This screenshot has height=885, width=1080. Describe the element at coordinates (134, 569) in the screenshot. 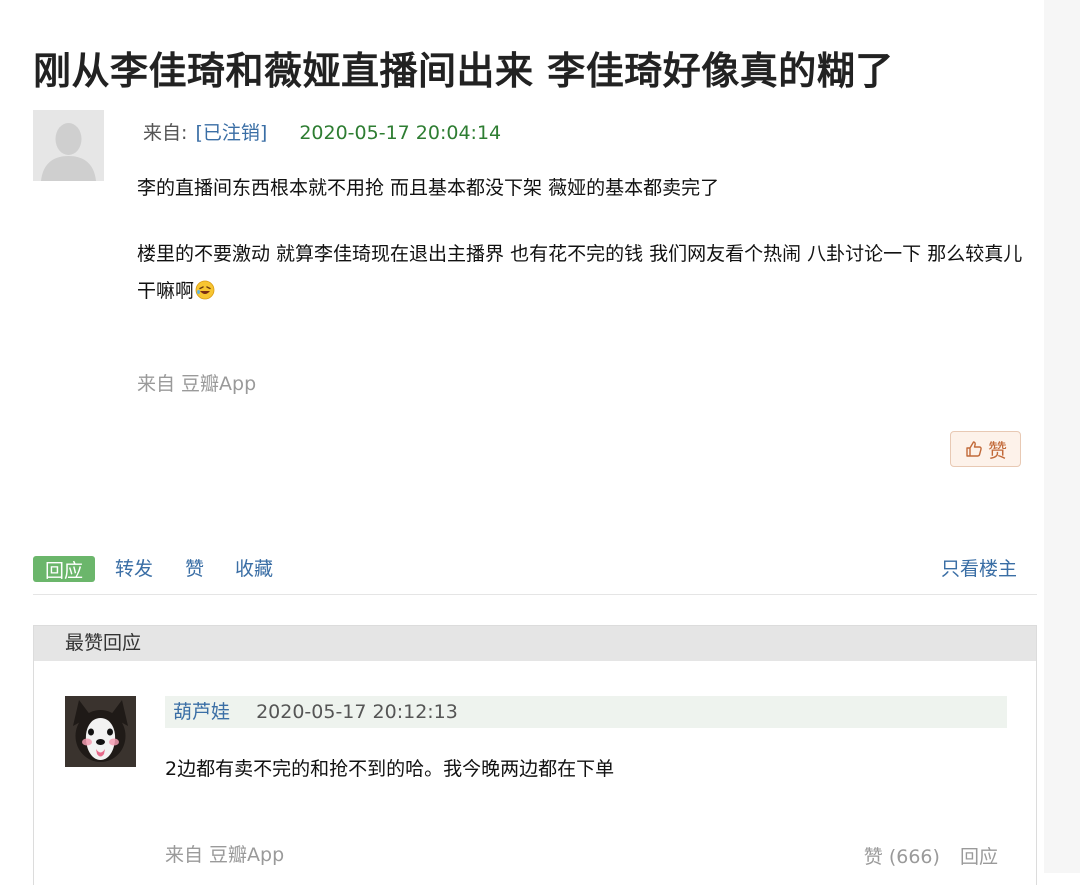

I see `forward-link: 转发` at that location.